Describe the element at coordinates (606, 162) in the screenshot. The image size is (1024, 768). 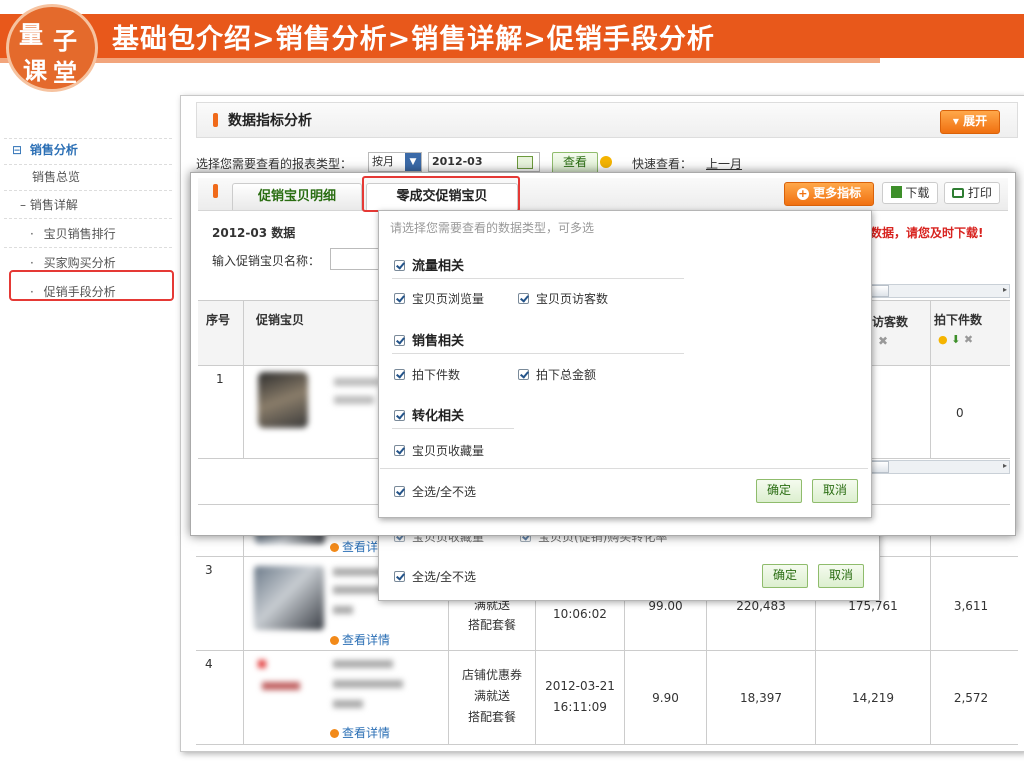
I see `help-icon` at that location.